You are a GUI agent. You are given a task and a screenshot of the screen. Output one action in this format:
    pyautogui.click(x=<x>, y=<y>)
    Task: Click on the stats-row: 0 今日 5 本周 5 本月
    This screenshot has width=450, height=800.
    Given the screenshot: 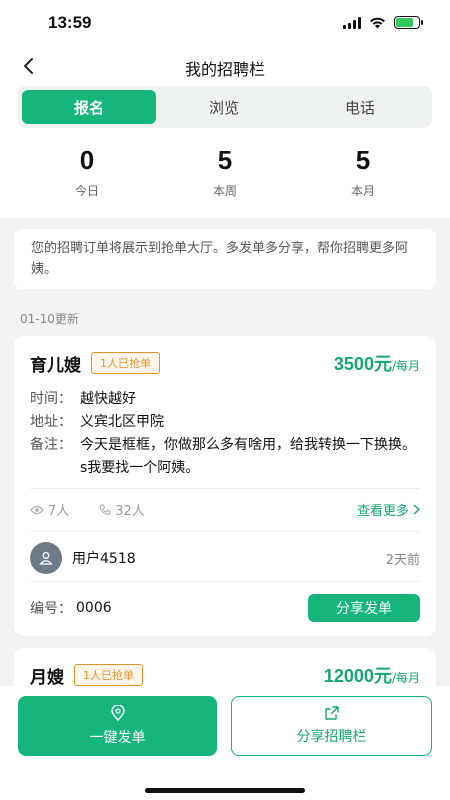 What is the action you would take?
    pyautogui.click(x=225, y=171)
    